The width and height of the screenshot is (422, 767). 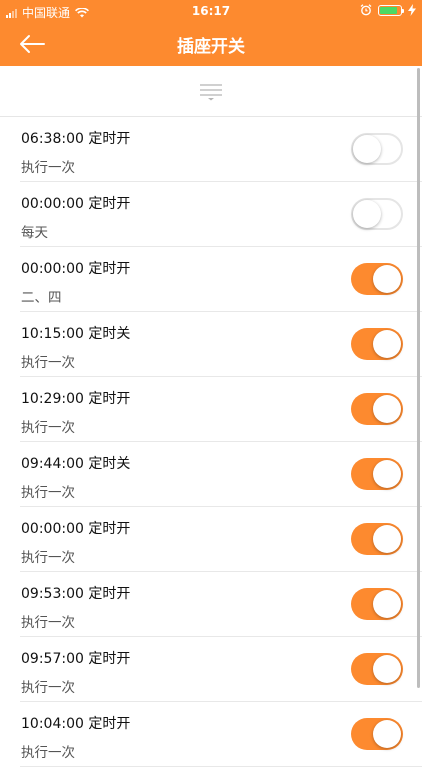 What do you see at coordinates (211, 669) in the screenshot?
I see `timer-row: 09:57:00 定时开 执行一次` at bounding box center [211, 669].